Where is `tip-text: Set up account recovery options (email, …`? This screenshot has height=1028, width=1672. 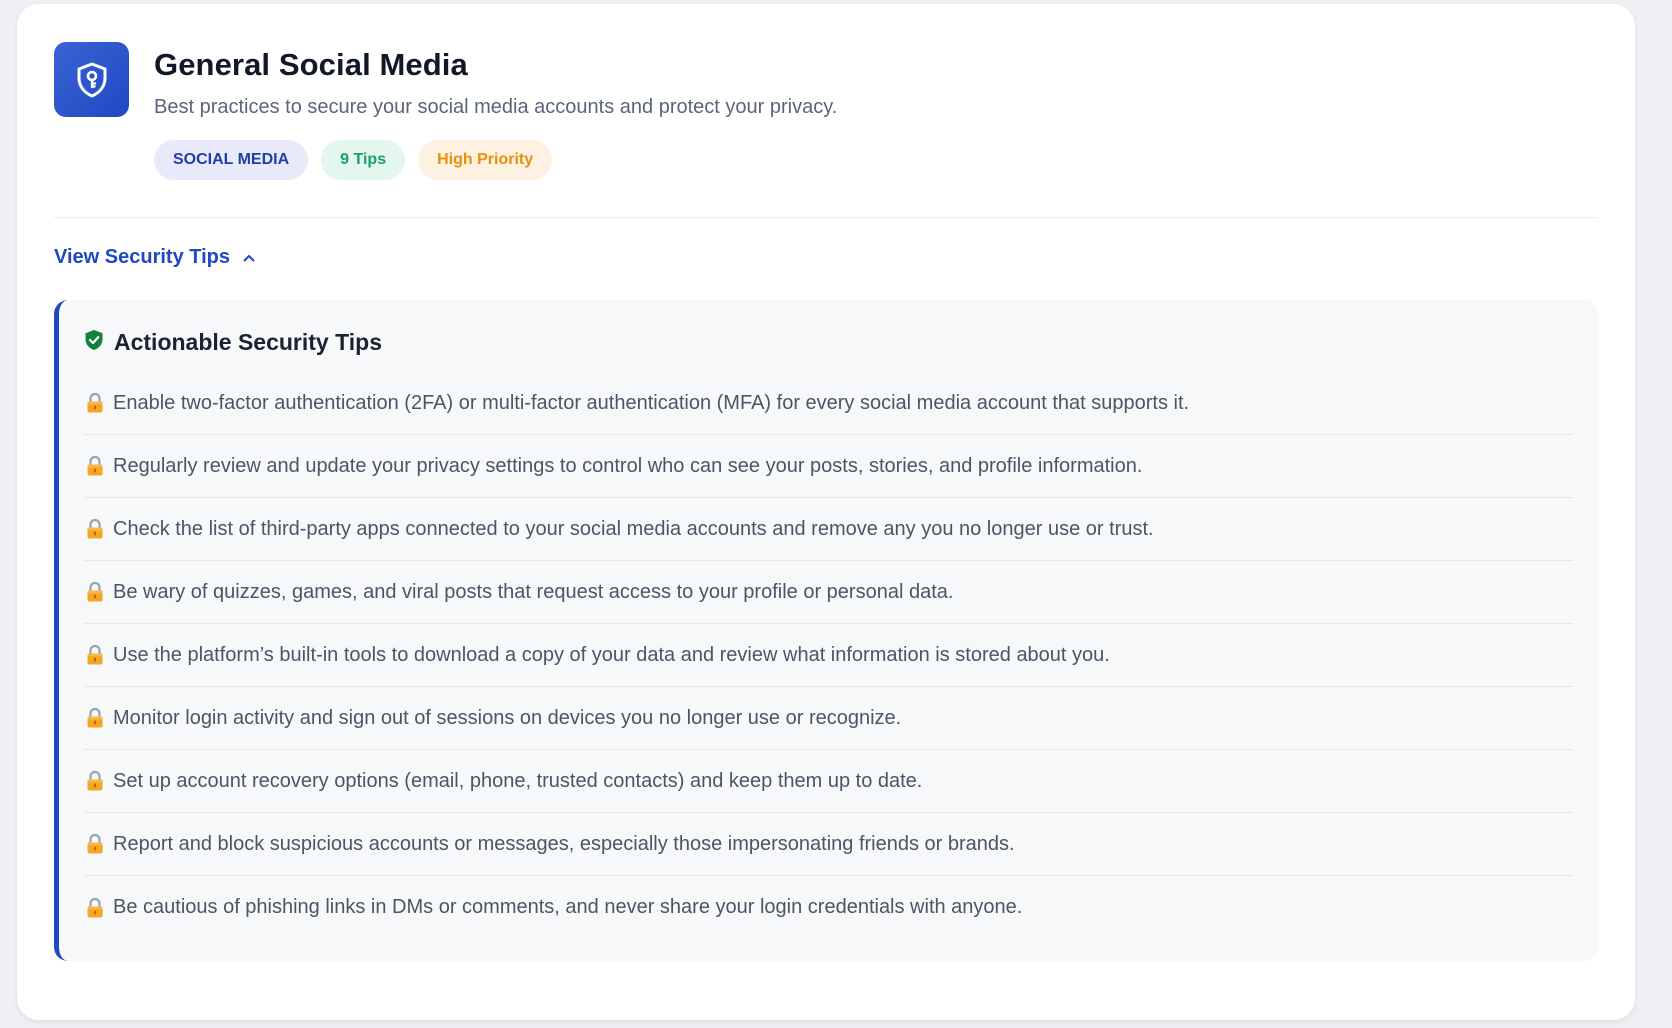
tip-text: Set up account recovery options (email, … is located at coordinates (518, 780).